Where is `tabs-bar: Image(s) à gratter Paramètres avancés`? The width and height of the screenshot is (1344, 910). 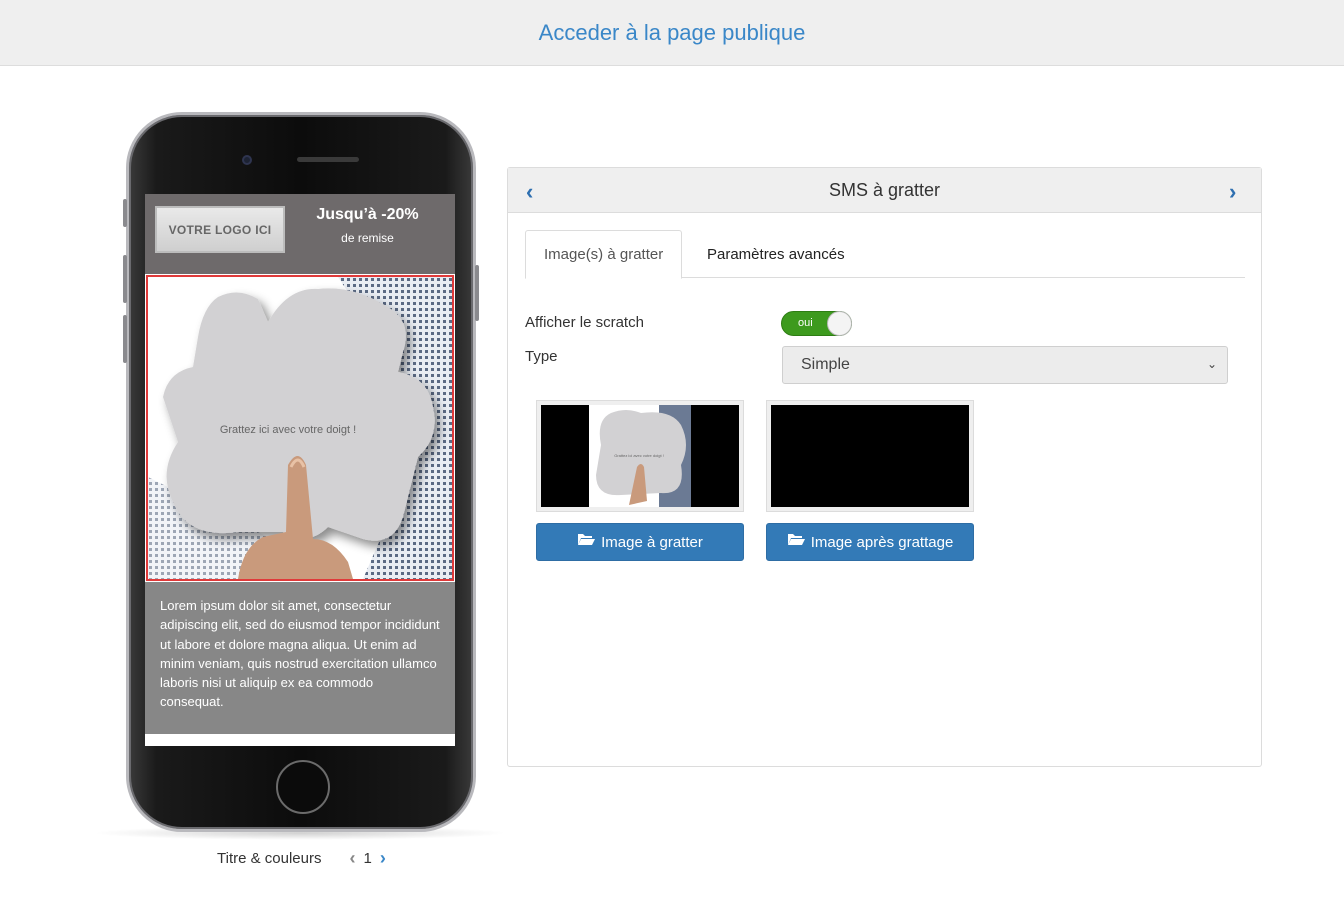
tabs-bar: Image(s) à gratter Paramètres avancés is located at coordinates (885, 254).